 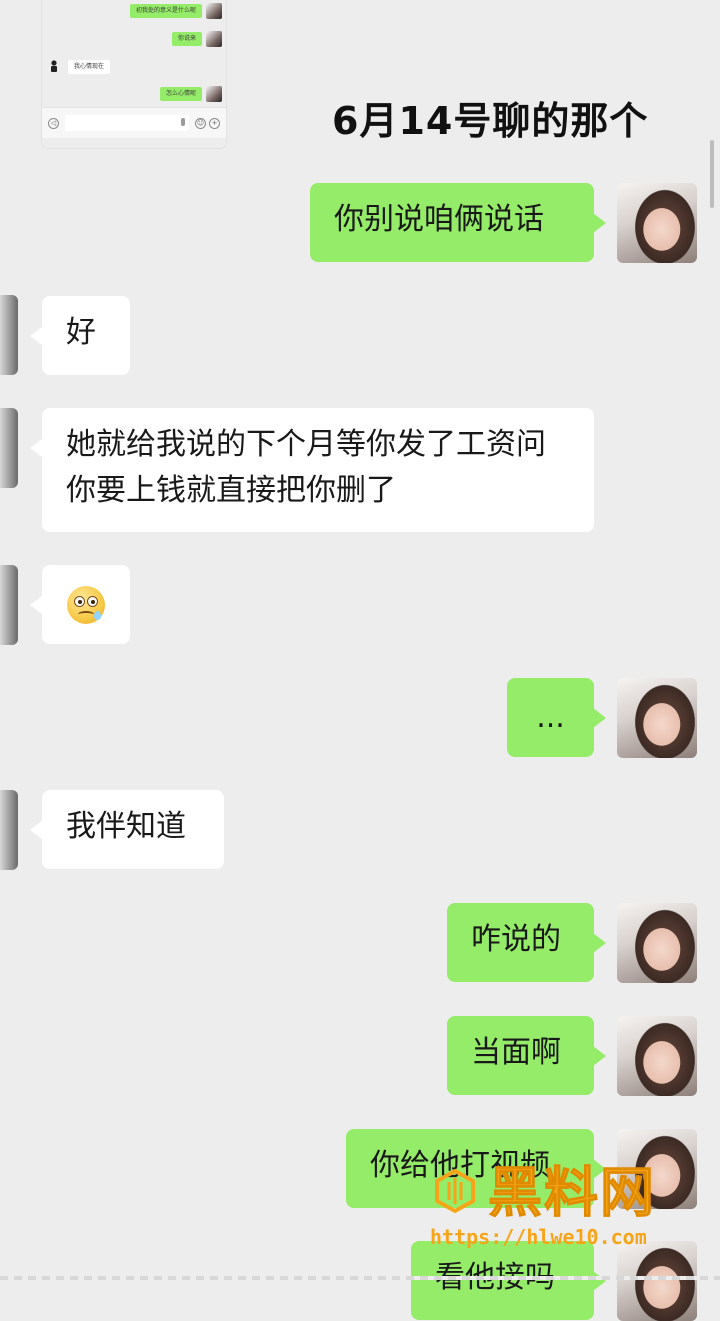 I want to click on mic-icon, so click(x=183, y=122).